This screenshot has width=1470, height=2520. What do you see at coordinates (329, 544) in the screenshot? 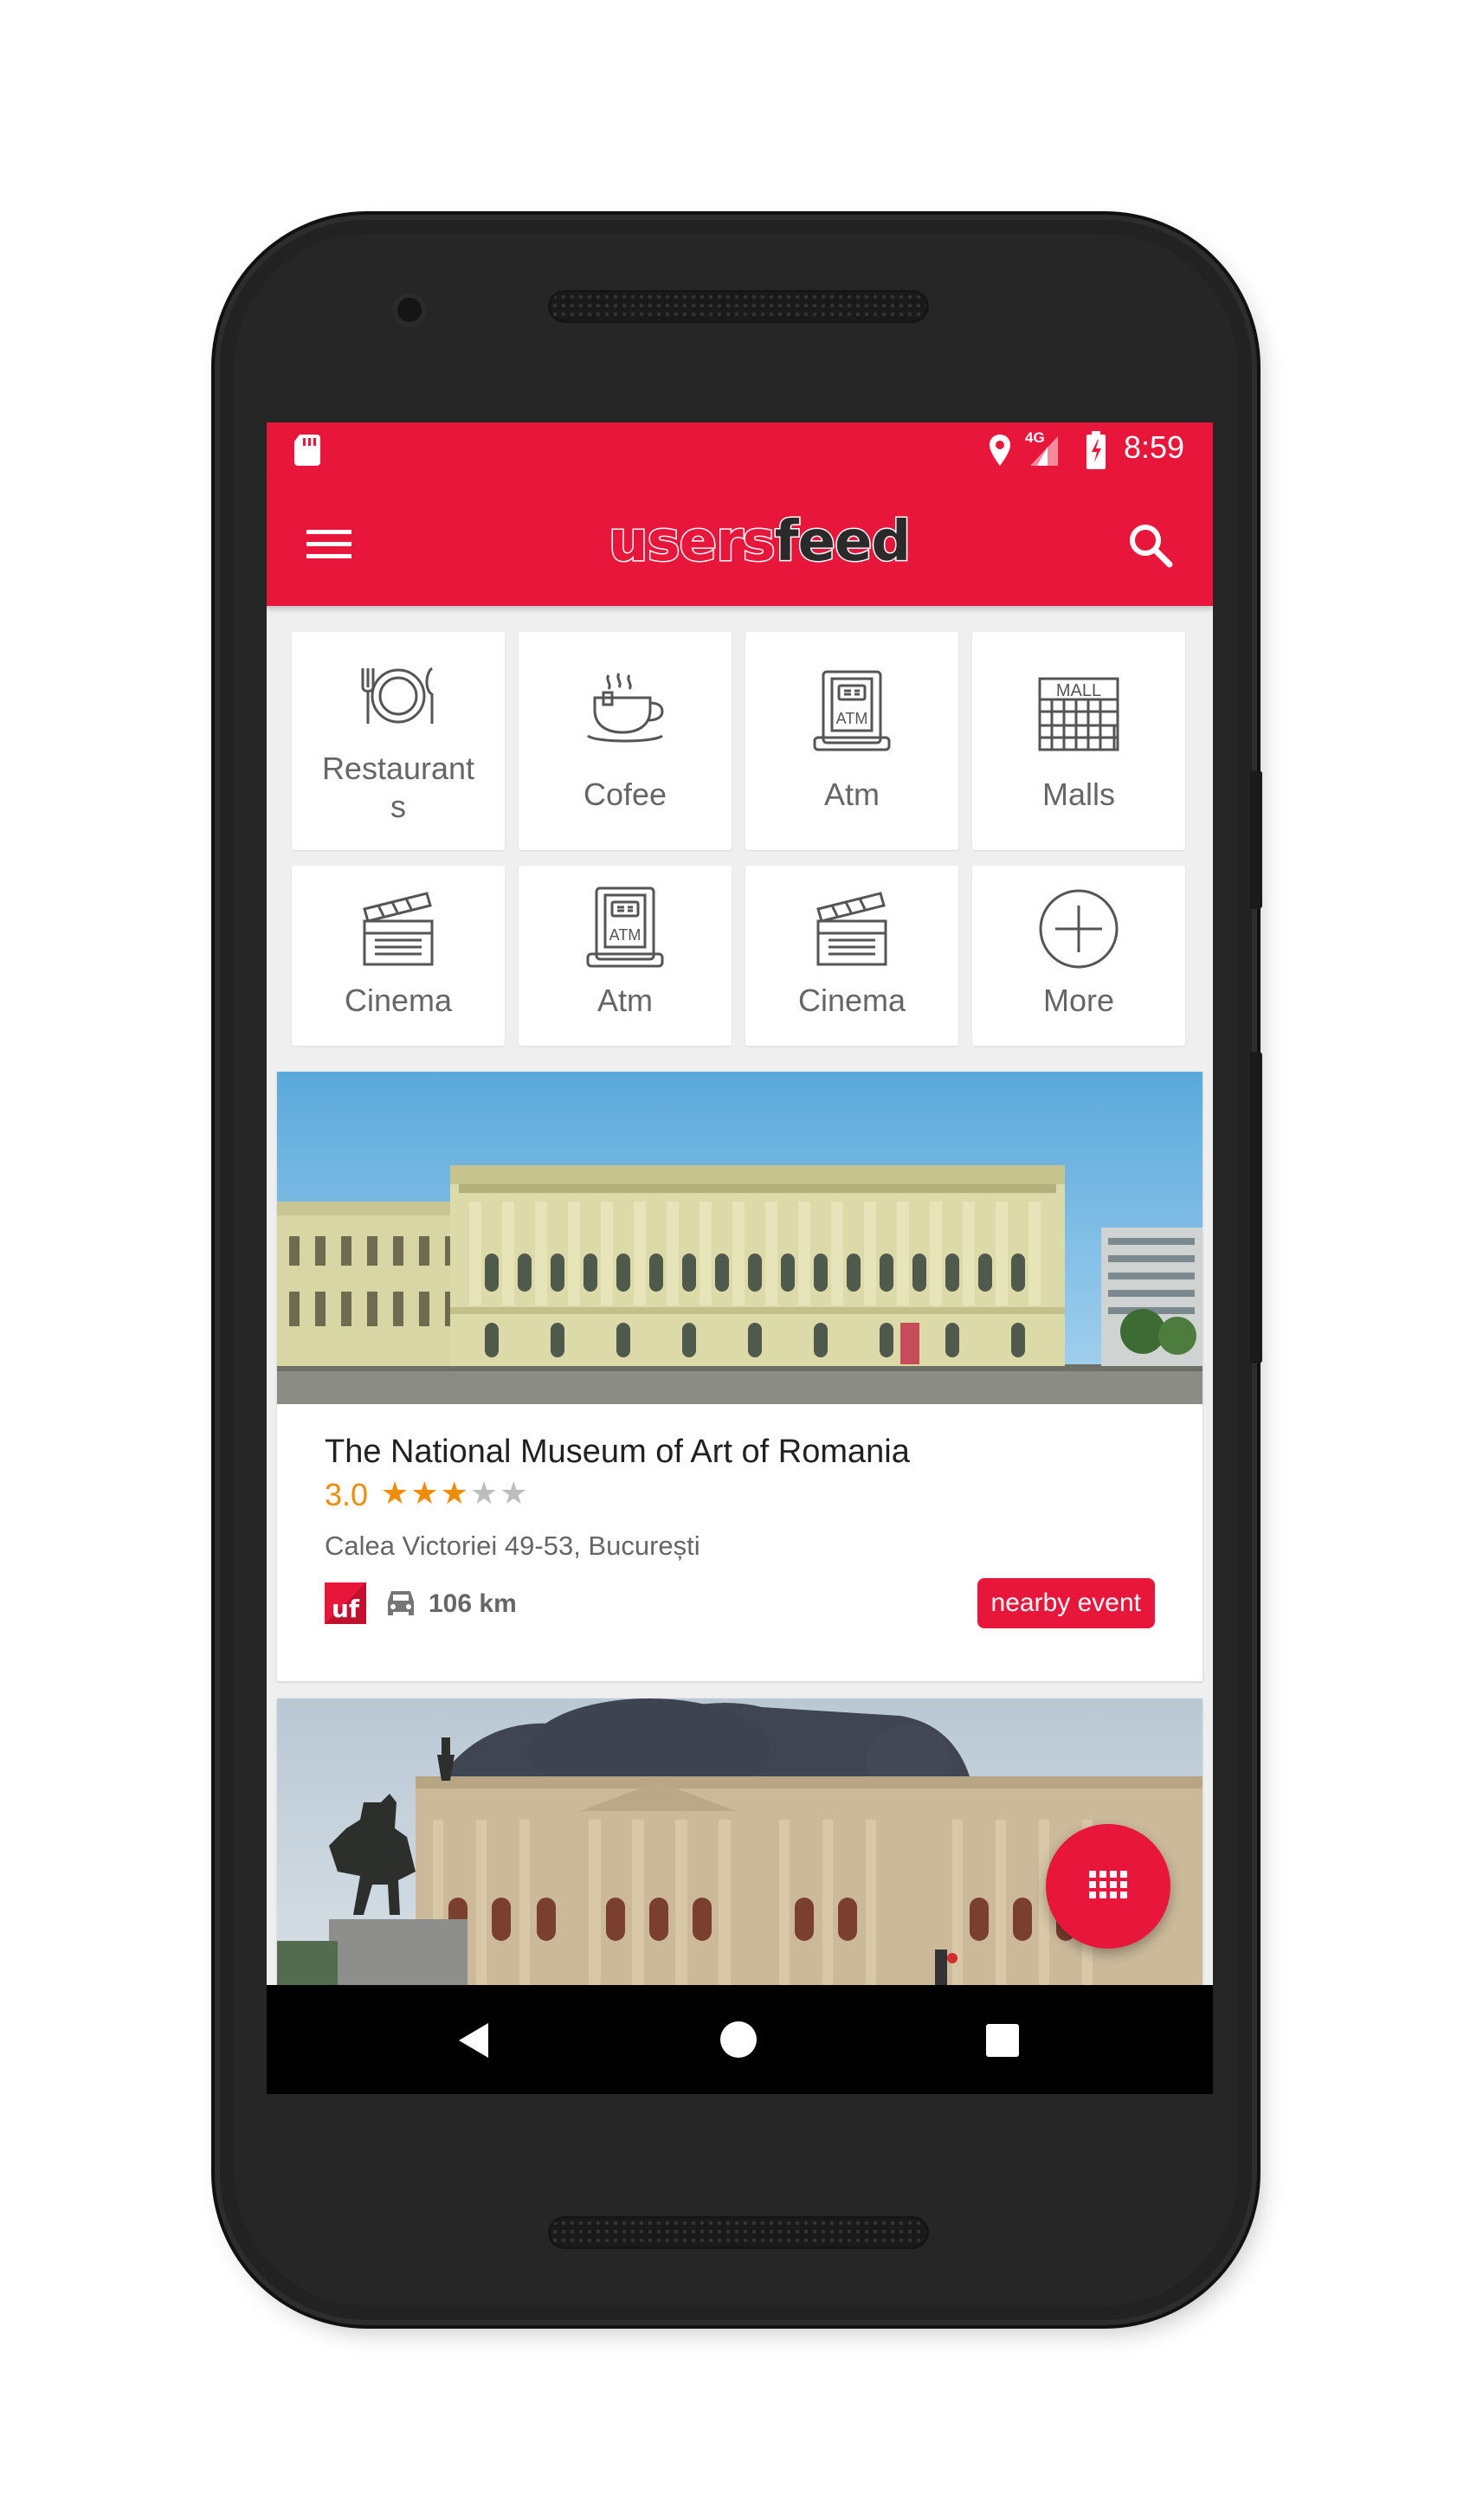
I see `hamburger-menu-icon` at bounding box center [329, 544].